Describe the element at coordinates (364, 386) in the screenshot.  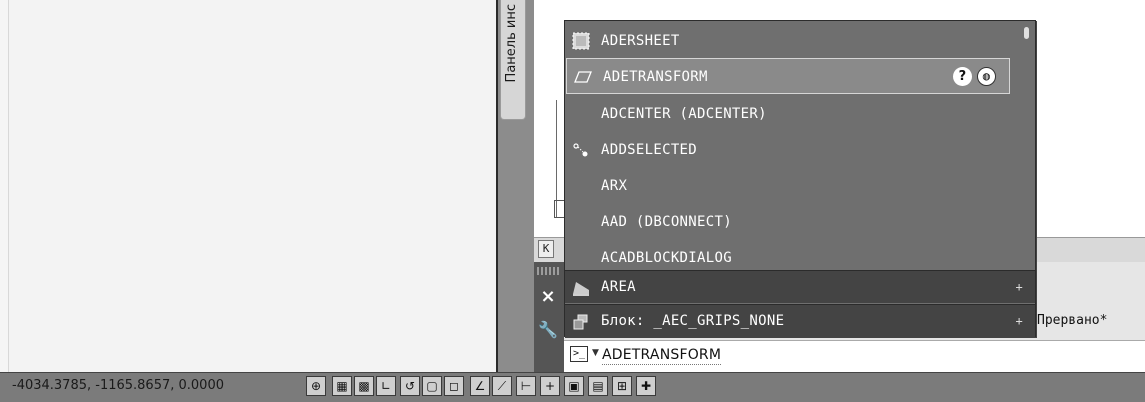
I see `grid-display-icon: ▩` at that location.